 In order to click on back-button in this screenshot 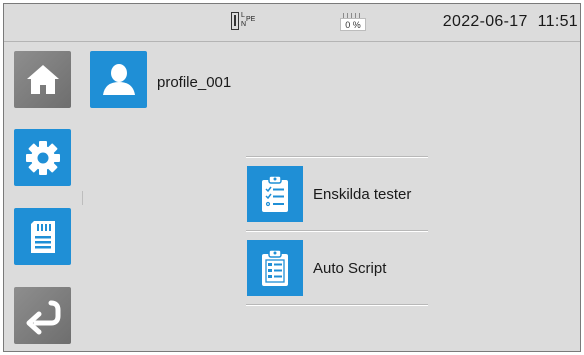, I will do `click(42, 315)`.